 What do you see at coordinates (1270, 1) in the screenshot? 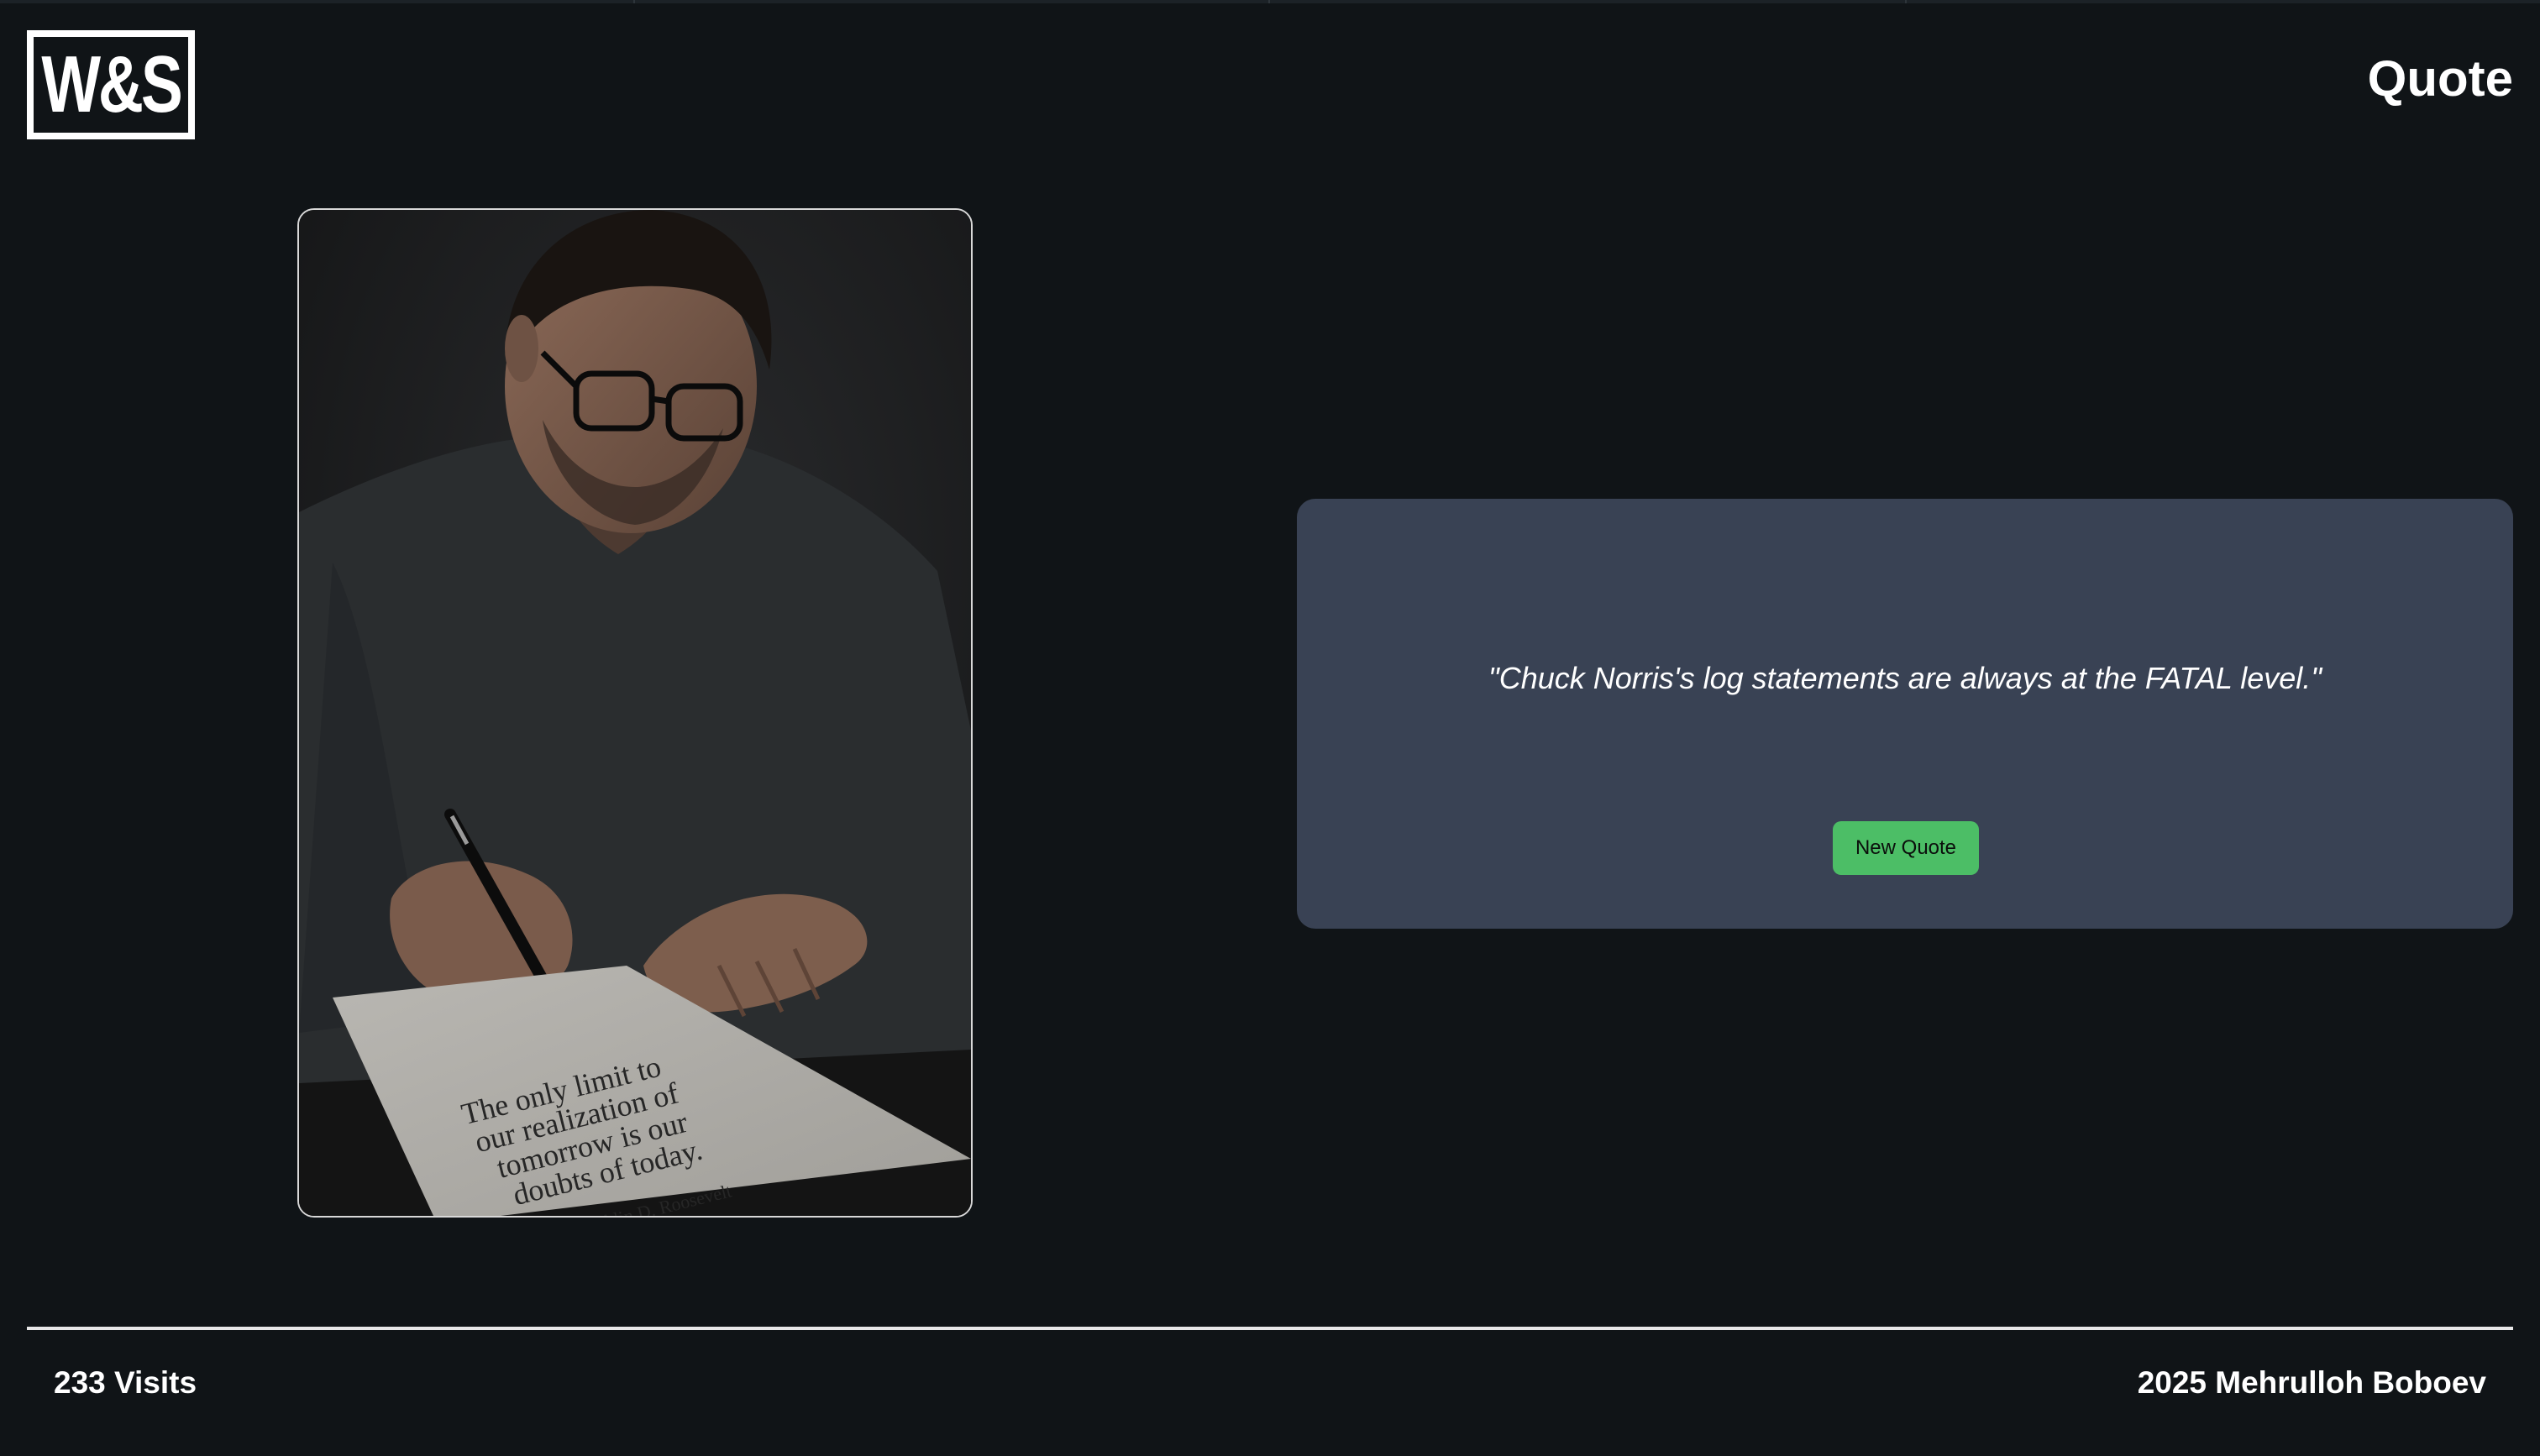
I see `top-strip` at bounding box center [1270, 1].